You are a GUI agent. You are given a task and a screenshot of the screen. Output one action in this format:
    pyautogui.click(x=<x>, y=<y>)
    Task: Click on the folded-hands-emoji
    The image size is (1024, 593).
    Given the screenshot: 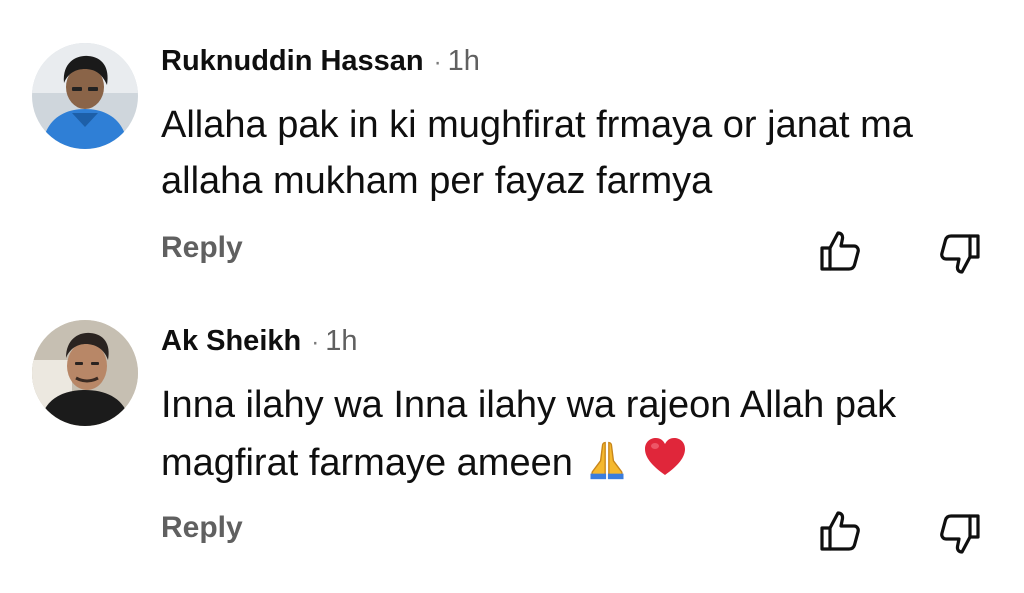 What is the action you would take?
    pyautogui.click(x=607, y=467)
    